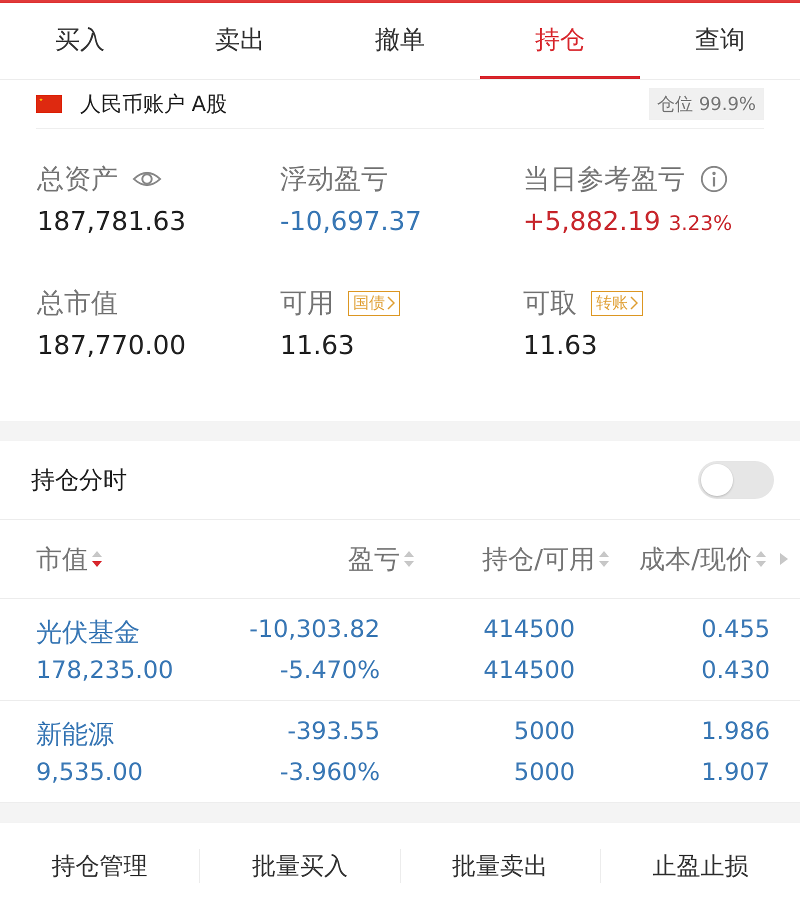  I want to click on metric-label: 浮动盈亏, so click(334, 180).